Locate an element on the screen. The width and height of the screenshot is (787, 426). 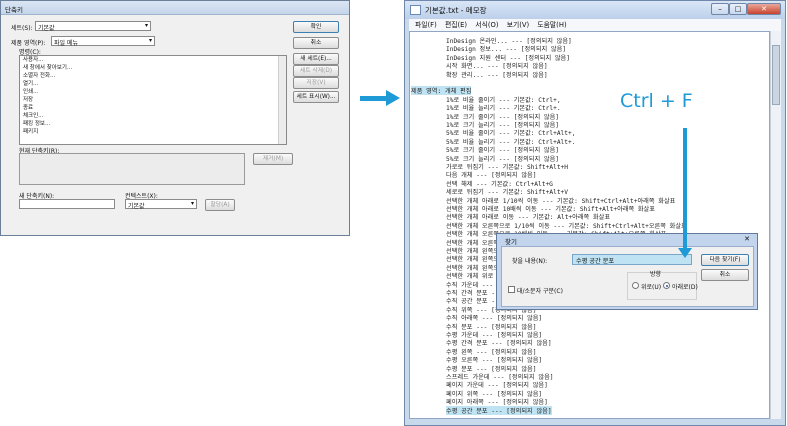
direction-up-label: 위로(U) is located at coordinates (651, 287).